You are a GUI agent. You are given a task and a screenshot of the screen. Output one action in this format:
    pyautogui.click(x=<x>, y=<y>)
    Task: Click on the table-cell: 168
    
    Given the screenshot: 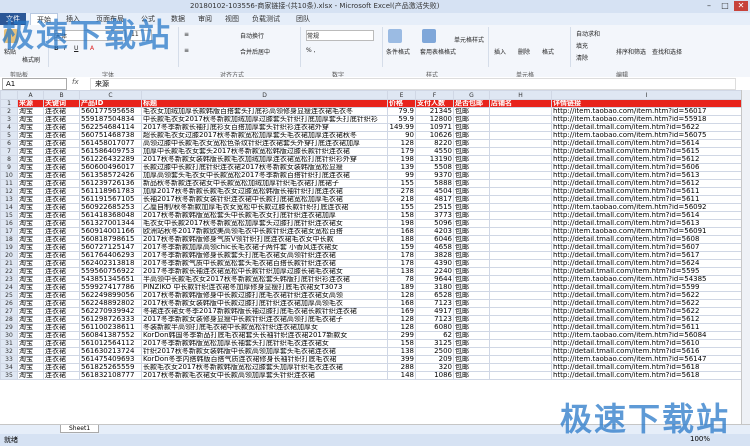 What is the action you would take?
    pyautogui.click(x=401, y=303)
    